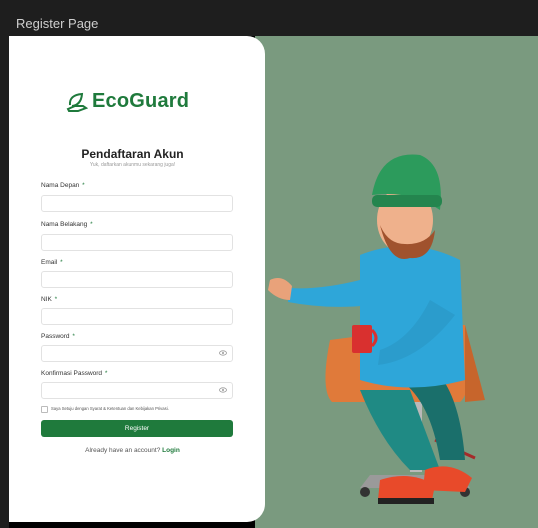 This screenshot has height=528, width=538. Describe the element at coordinates (137, 242) in the screenshot. I see `last-name-field` at that location.